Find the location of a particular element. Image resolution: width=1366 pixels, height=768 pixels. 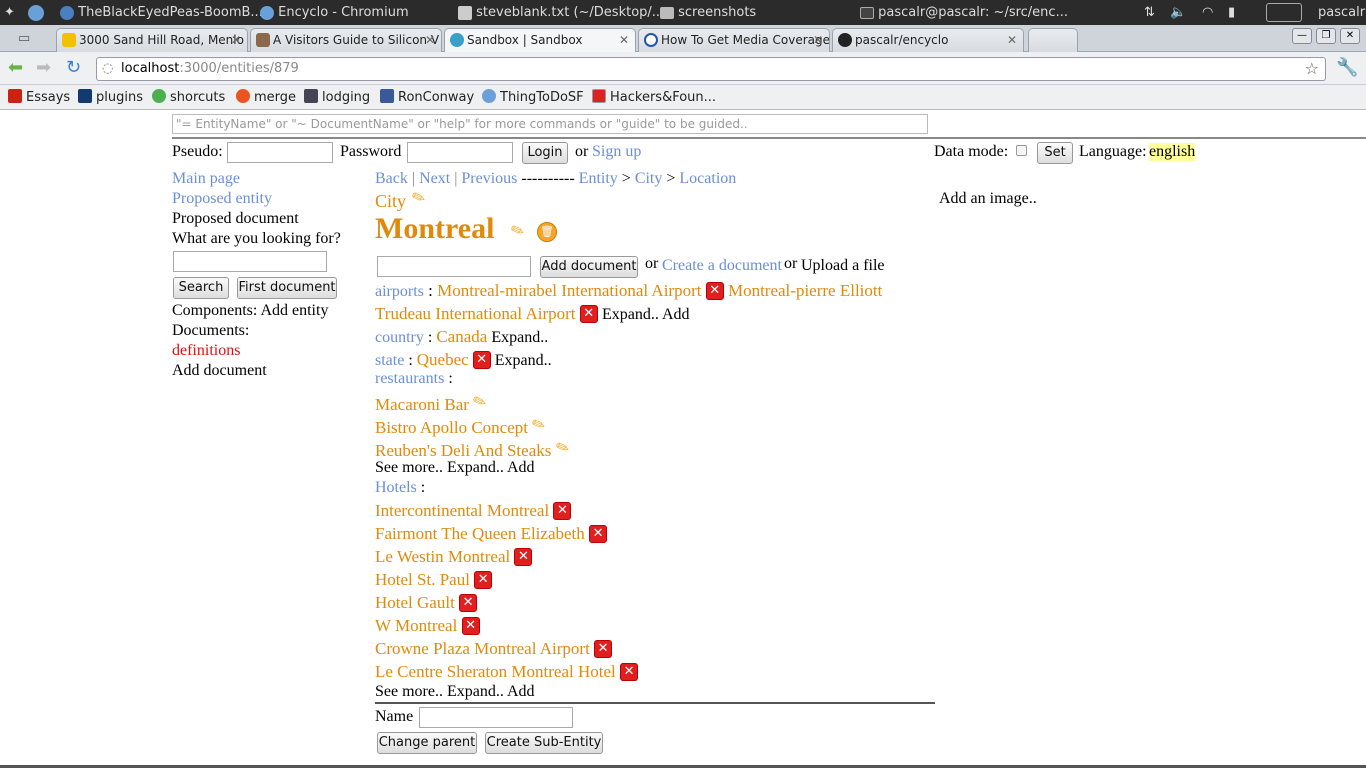

airports-label: airports is located at coordinates (399, 291).